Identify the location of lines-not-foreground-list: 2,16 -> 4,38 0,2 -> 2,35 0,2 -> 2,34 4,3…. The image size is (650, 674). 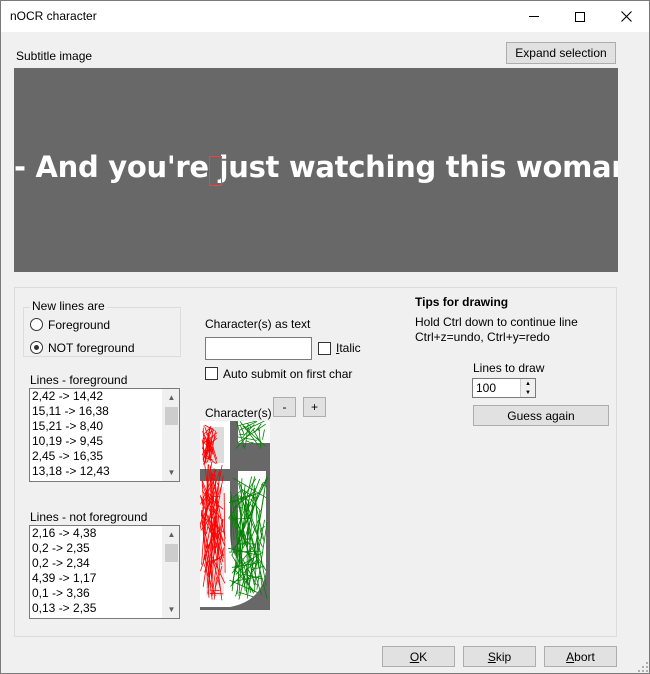
(104, 572).